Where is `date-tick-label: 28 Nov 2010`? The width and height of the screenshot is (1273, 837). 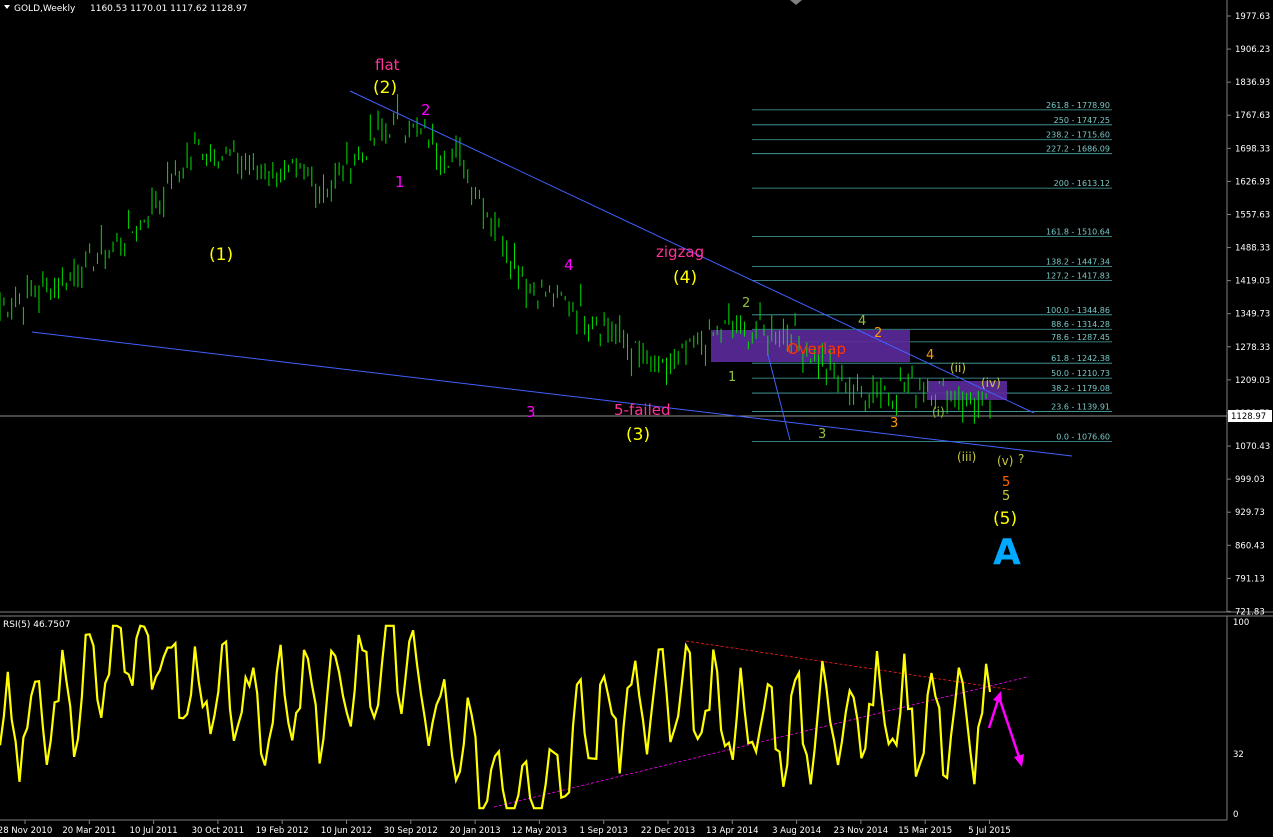 date-tick-label: 28 Nov 2010 is located at coordinates (26, 831).